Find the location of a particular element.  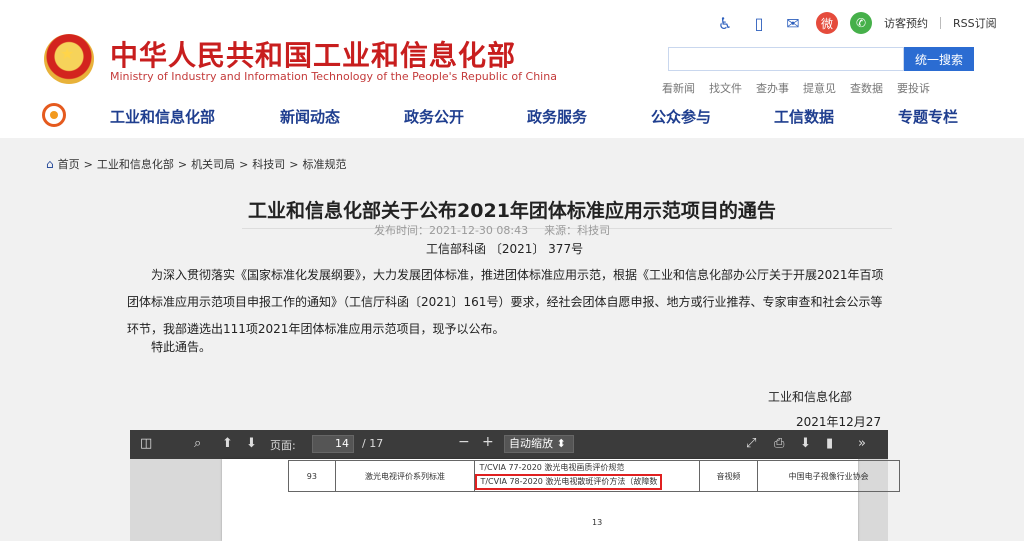

total-pages: / 17 is located at coordinates (373, 443).